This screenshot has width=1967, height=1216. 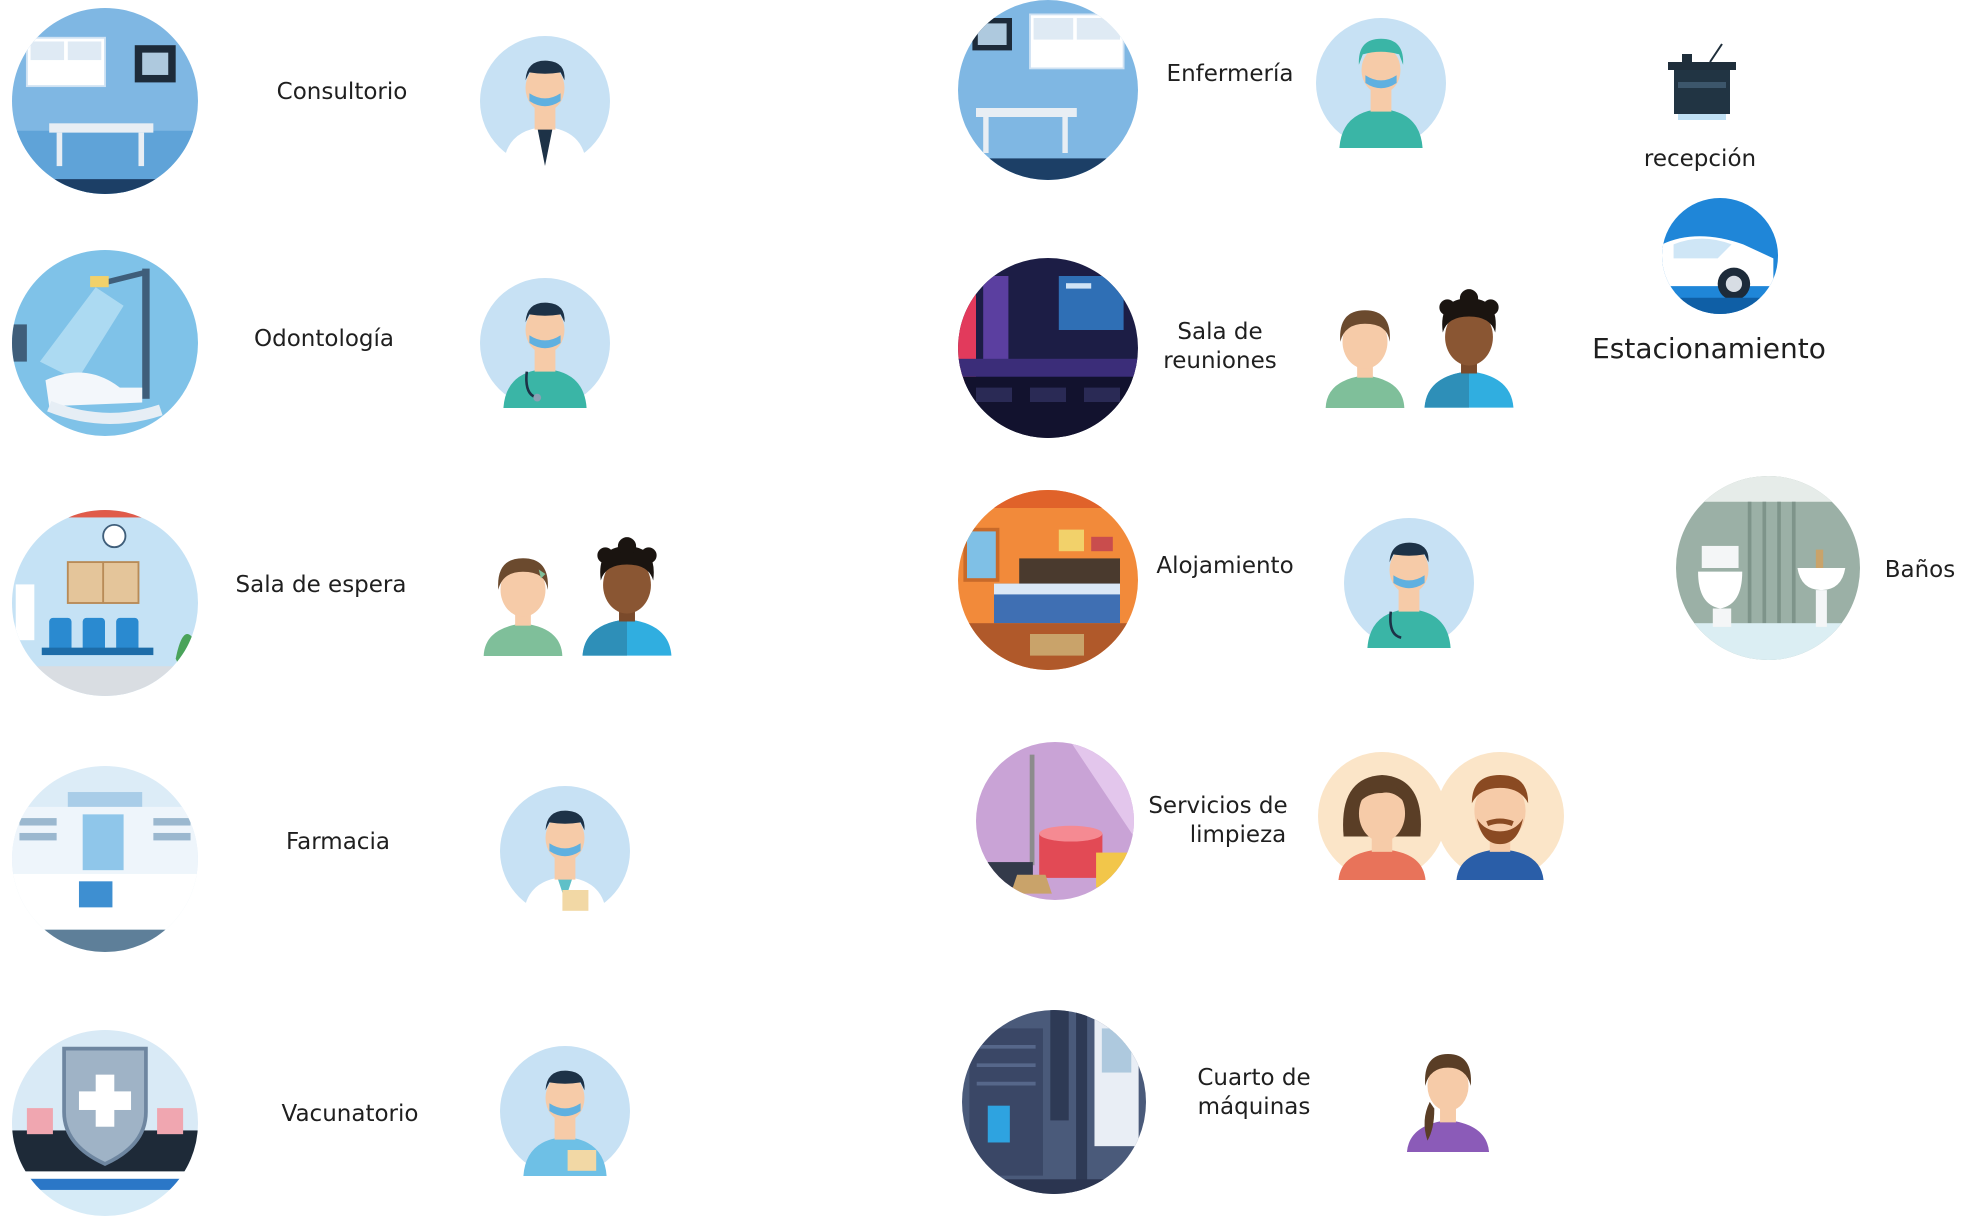 I want to click on servicios-de-limpieza-label: Servicios de limpieza, so click(x=1218, y=821).